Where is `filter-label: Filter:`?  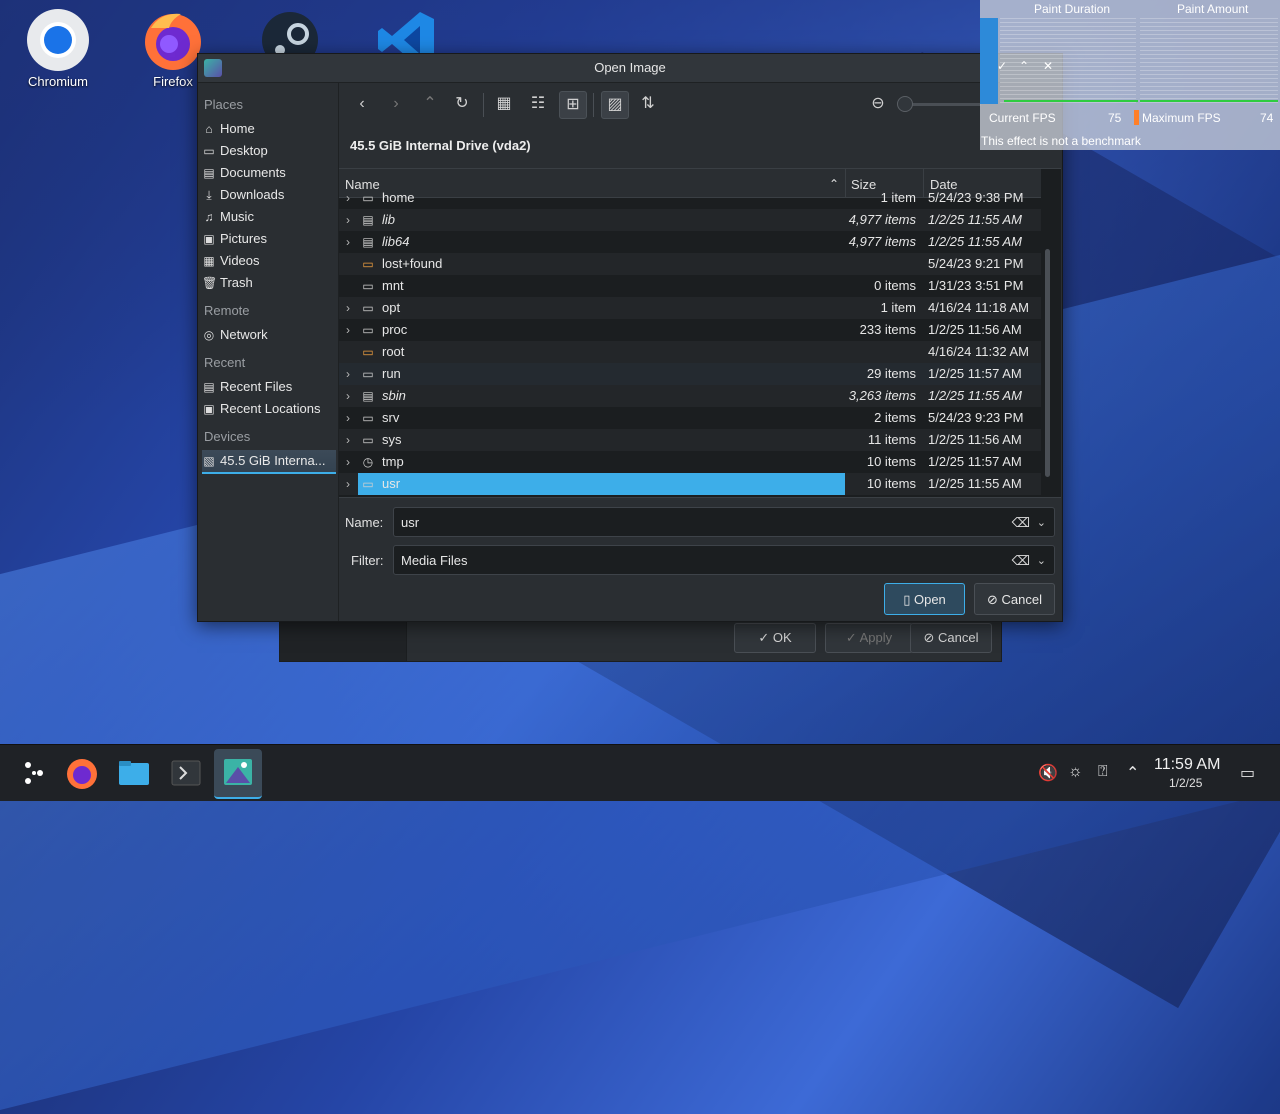 filter-label: Filter: is located at coordinates (367, 560).